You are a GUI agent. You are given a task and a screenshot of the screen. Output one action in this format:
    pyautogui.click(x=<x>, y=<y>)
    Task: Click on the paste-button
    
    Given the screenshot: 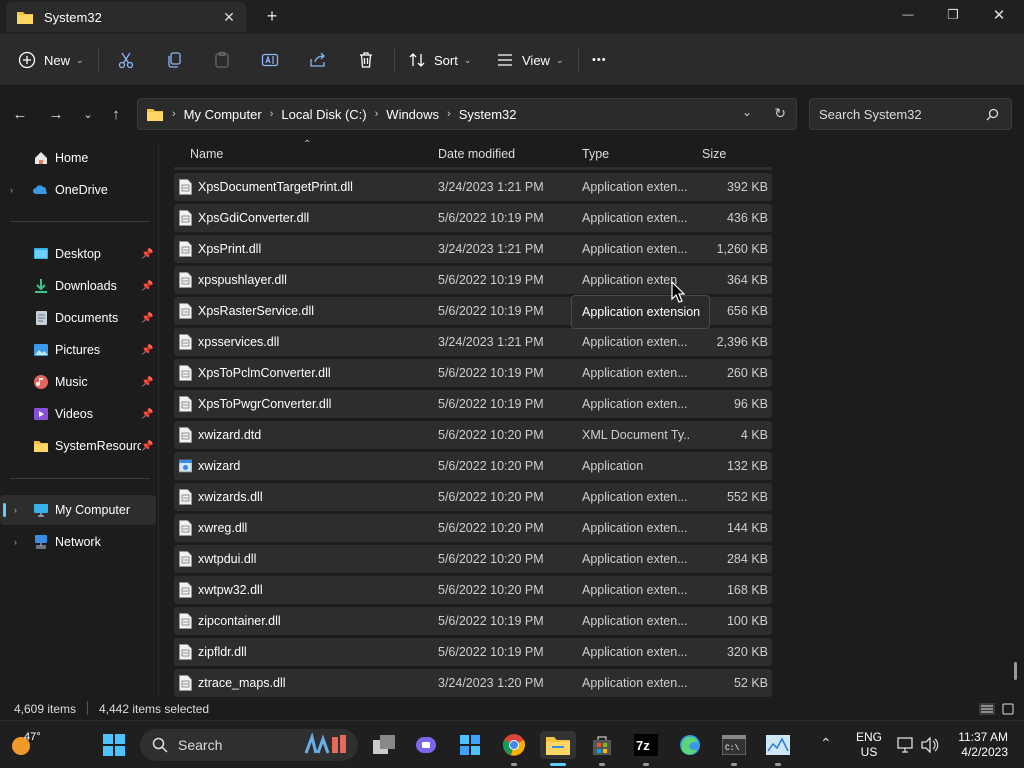 What is the action you would take?
    pyautogui.click(x=222, y=60)
    